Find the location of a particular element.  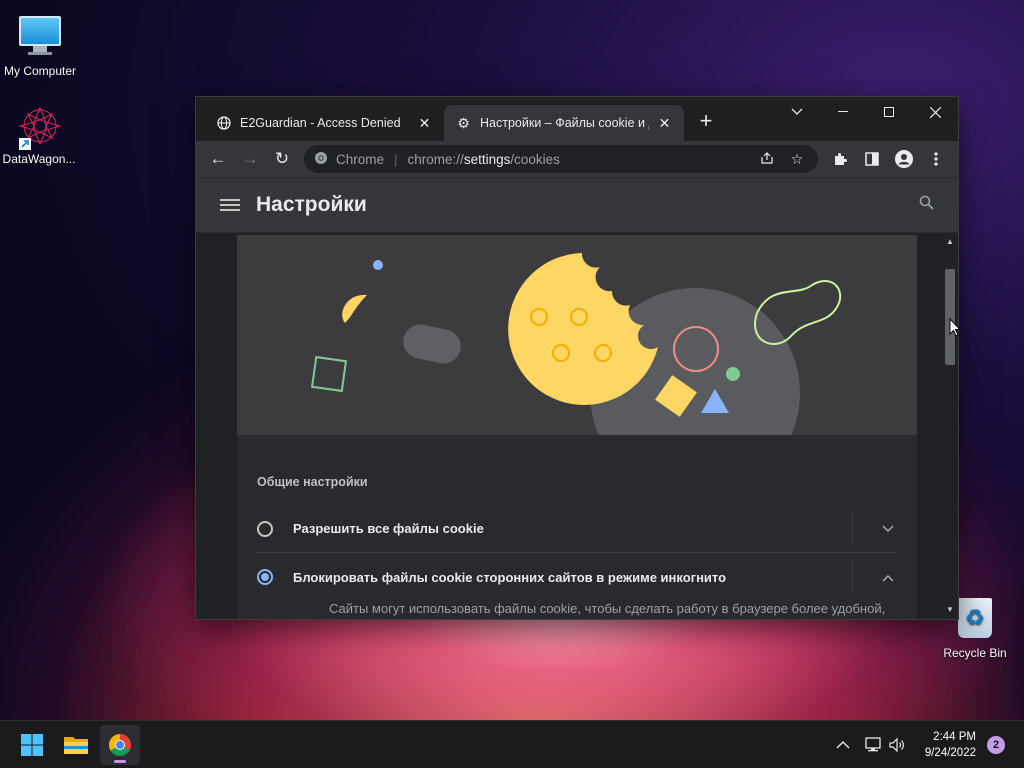

search-icon is located at coordinates (926, 205).